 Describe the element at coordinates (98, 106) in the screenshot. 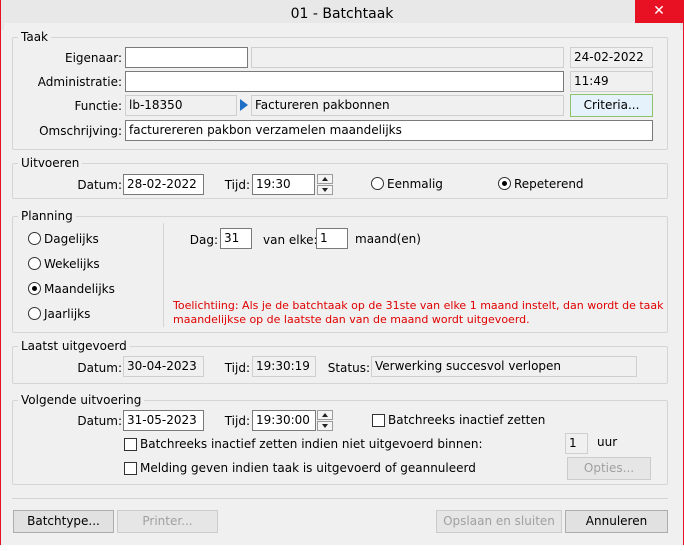

I see `functie-label: Functie:` at that location.